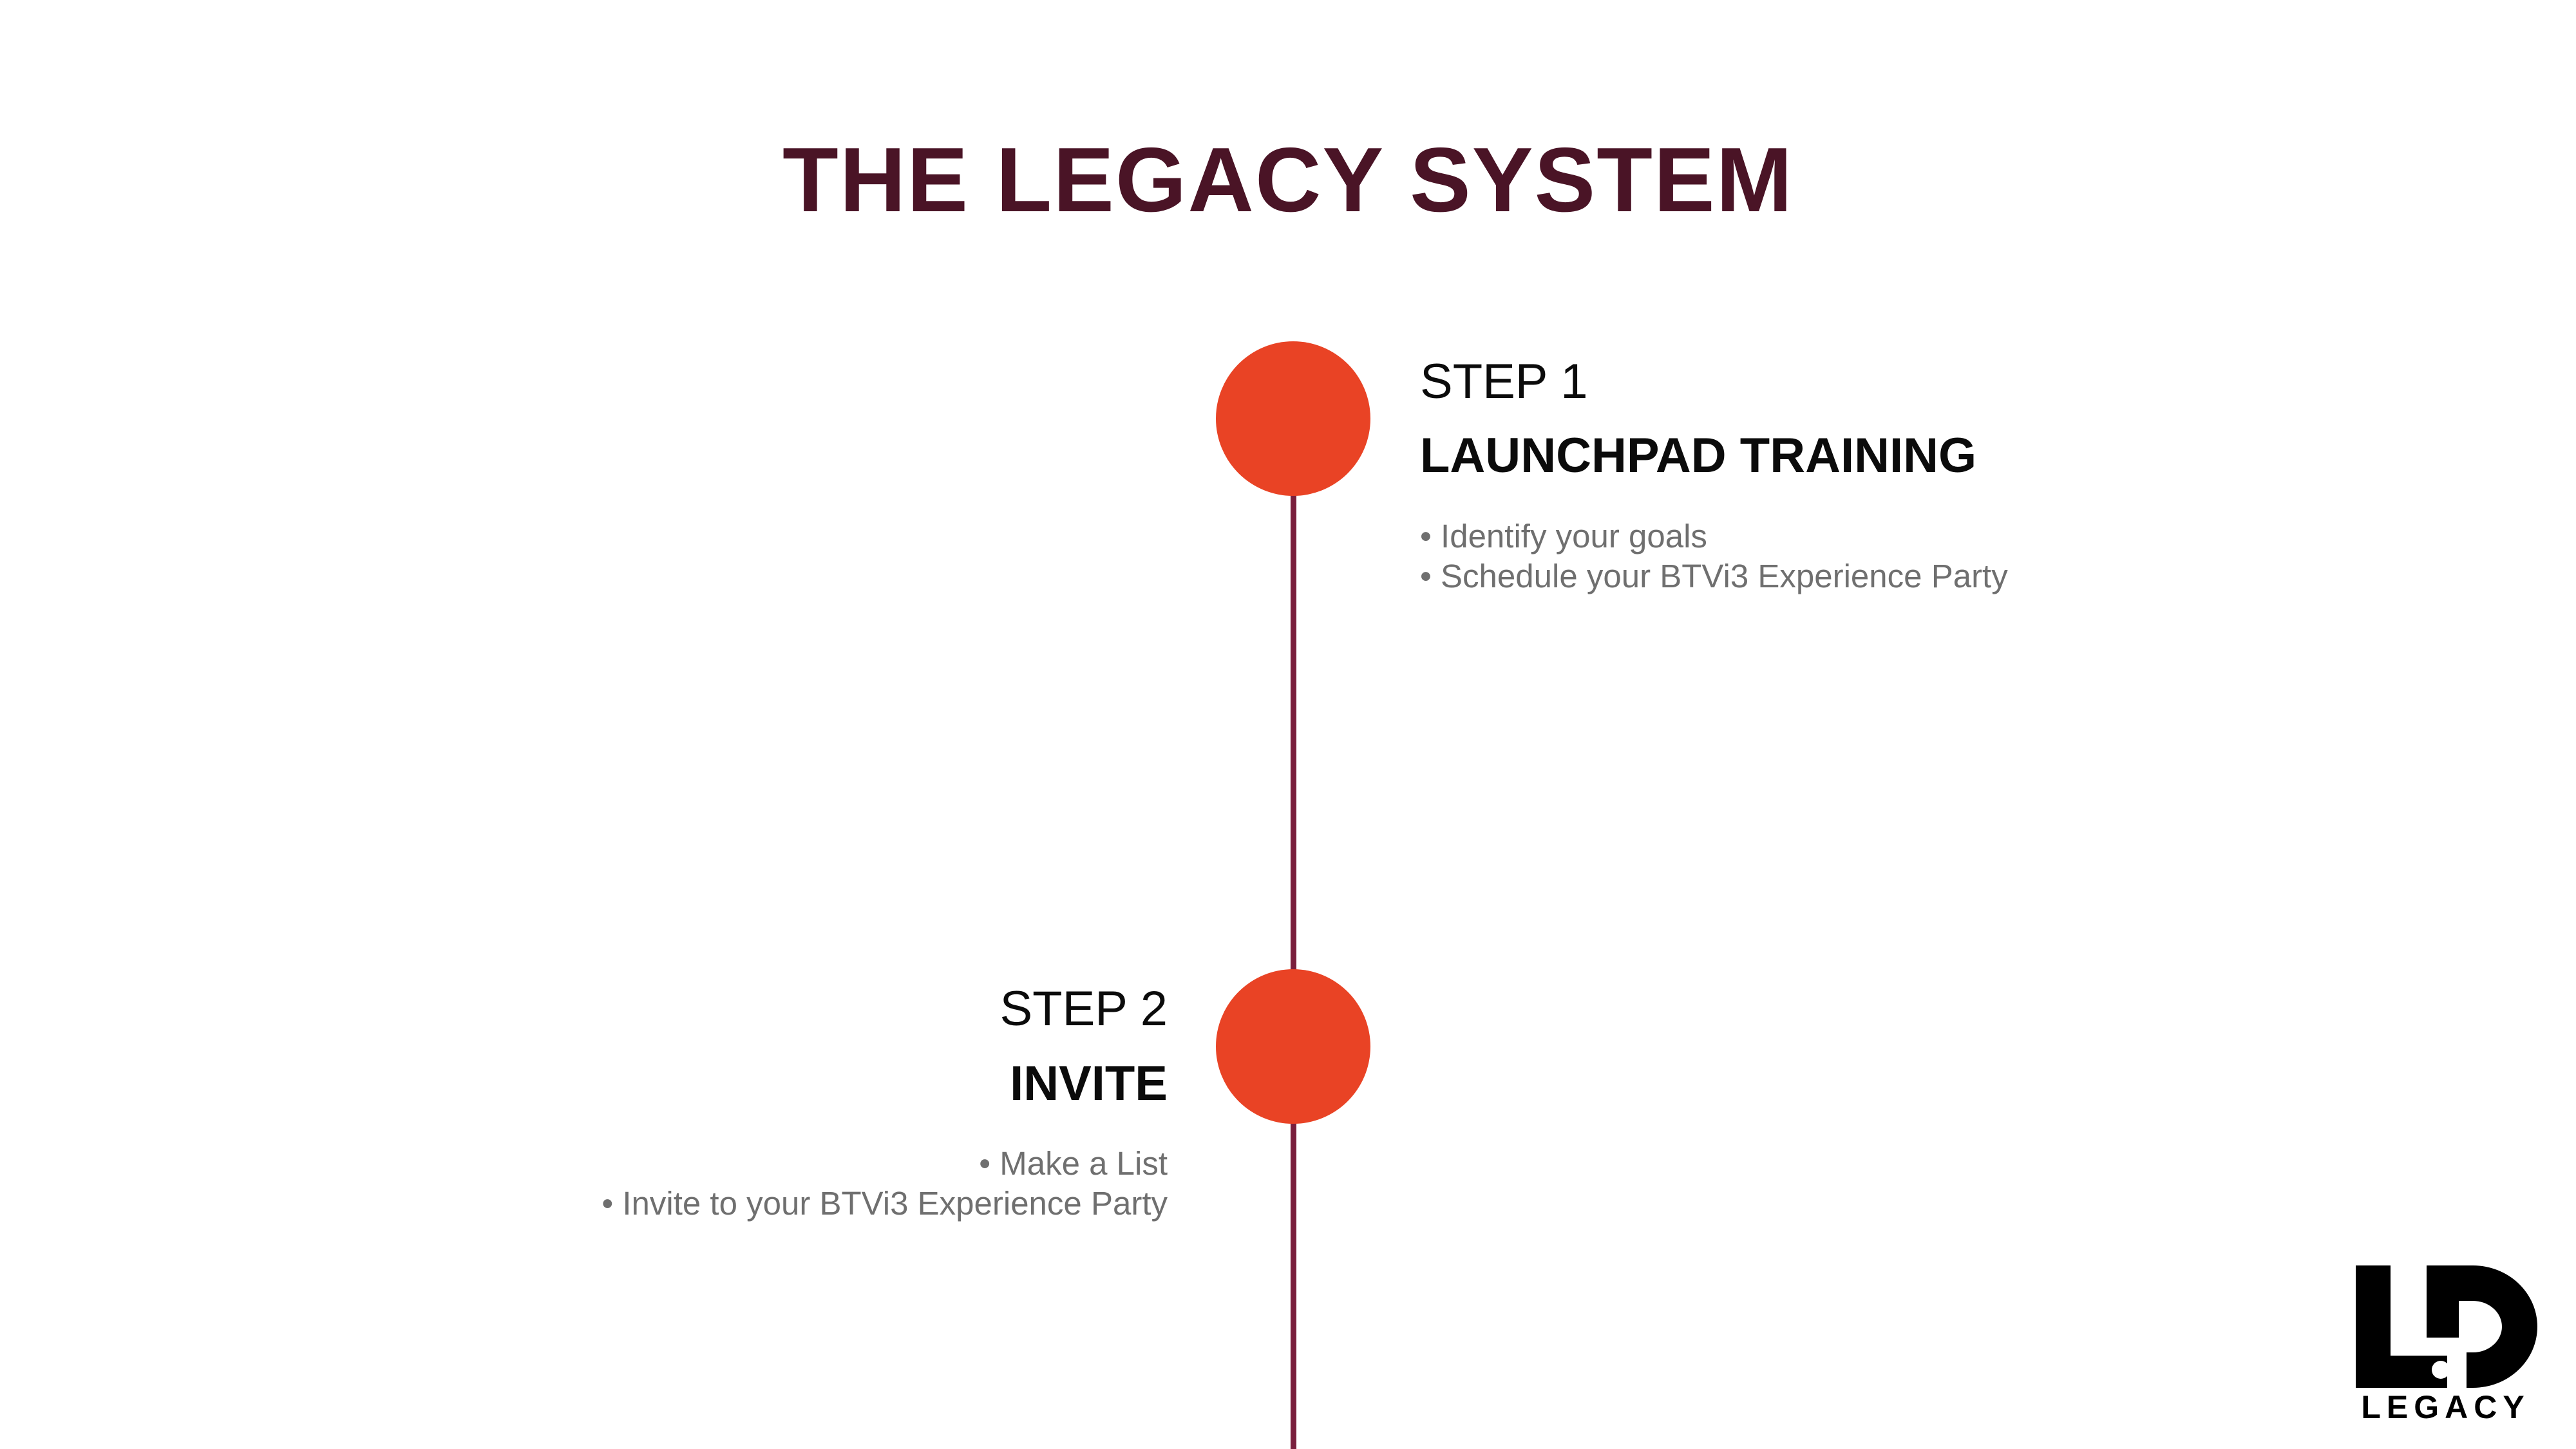 The height and width of the screenshot is (1449, 2576). What do you see at coordinates (884, 1204) in the screenshot?
I see `list-item: Invite to your BTVi3 Experience Party` at bounding box center [884, 1204].